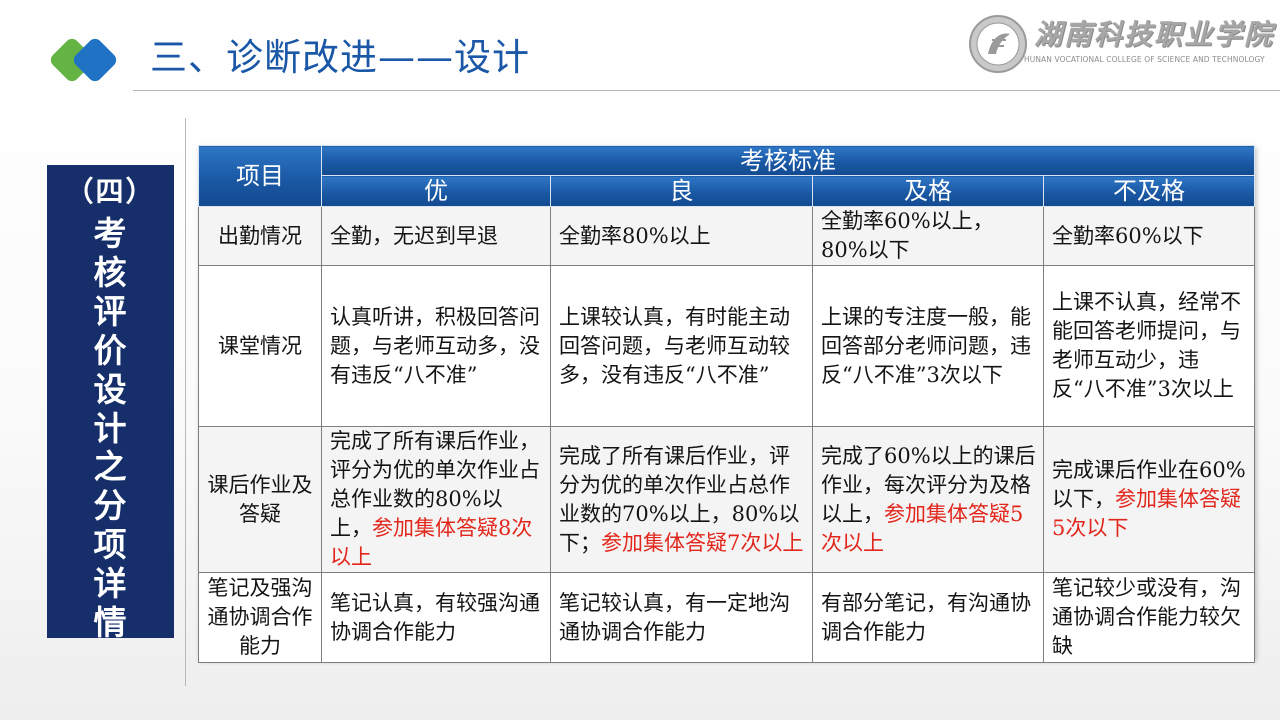 This screenshot has height=720, width=1280. I want to click on criteria-cell: 全勤率60%以上，80%以下, so click(928, 236).